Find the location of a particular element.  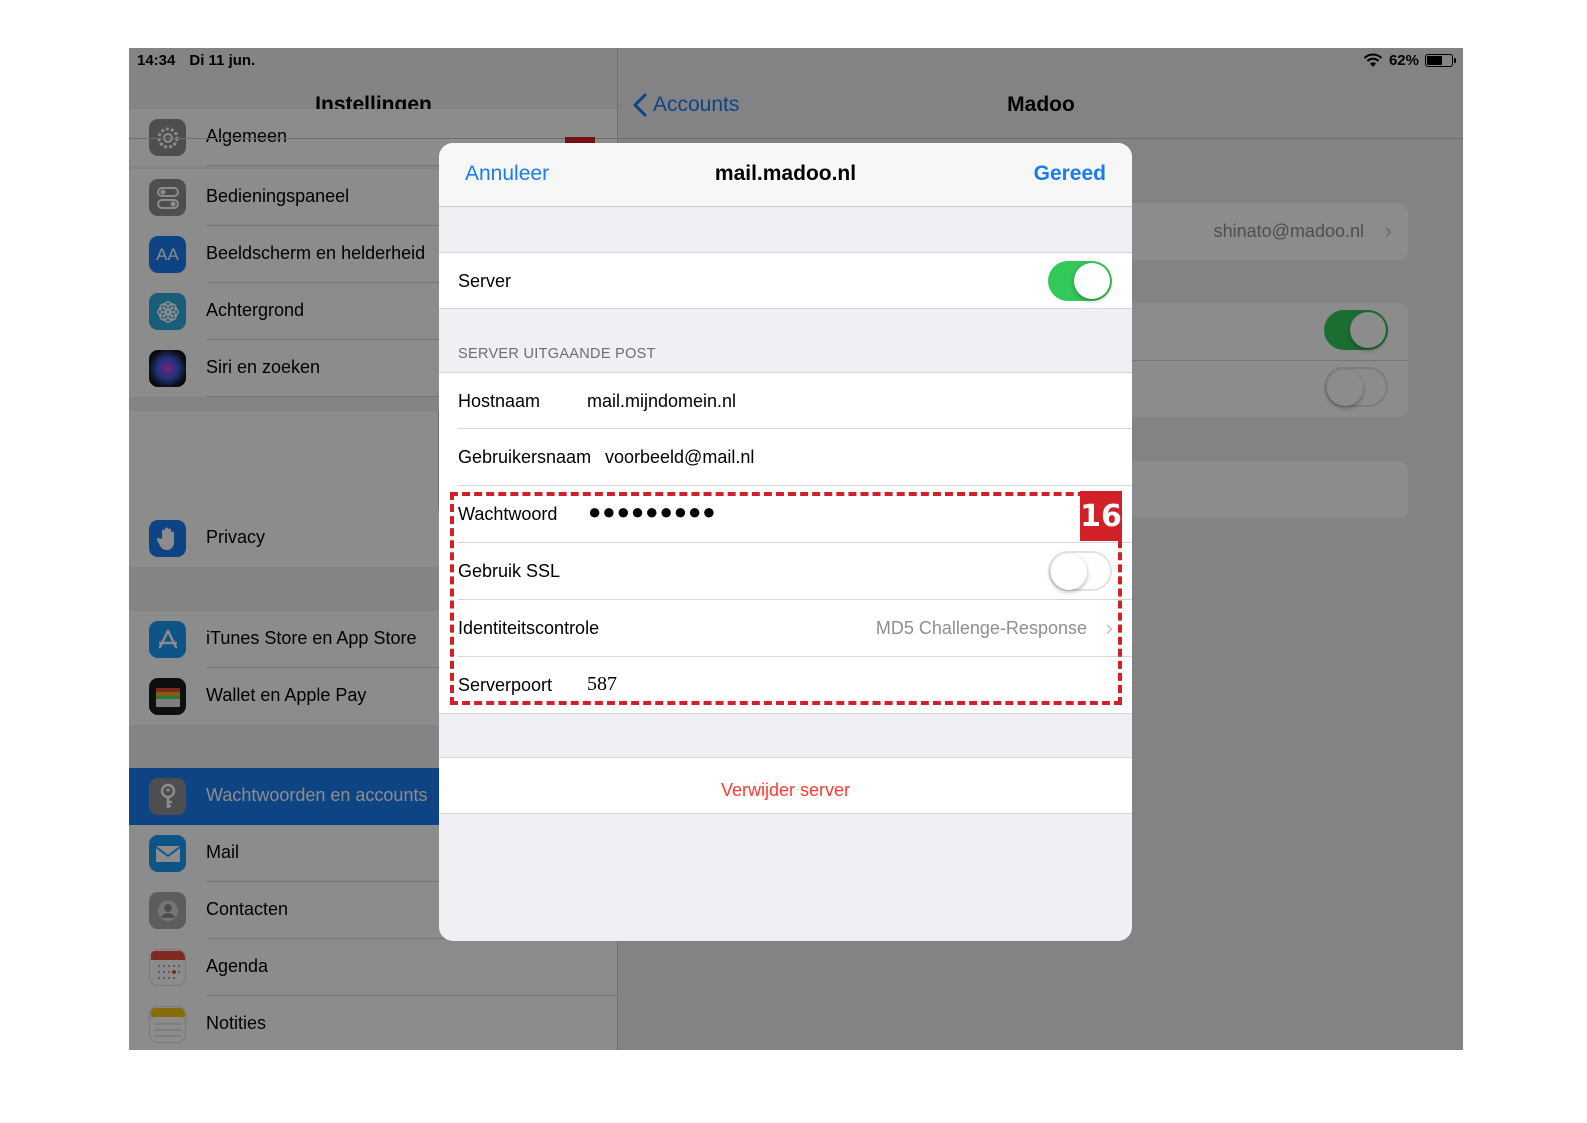

section-header: SERVER UITGAANDE POST is located at coordinates (557, 354).